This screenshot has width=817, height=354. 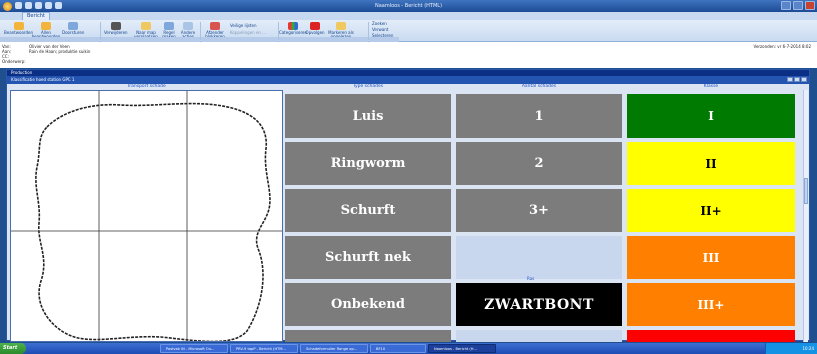 I want to click on damage-count-header: Aantal schades, so click(x=539, y=86).